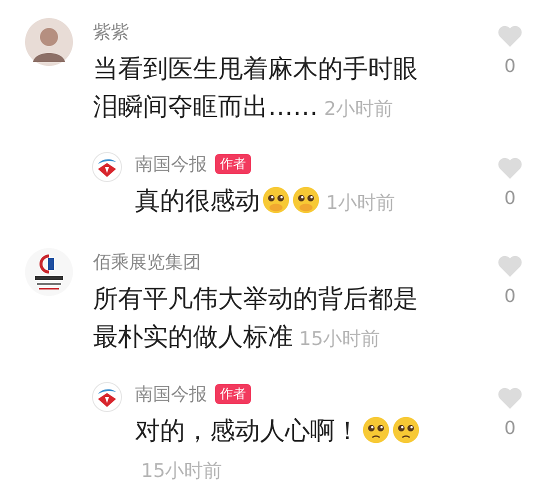  I want to click on comment-text: 真的很感动, so click(197, 200).